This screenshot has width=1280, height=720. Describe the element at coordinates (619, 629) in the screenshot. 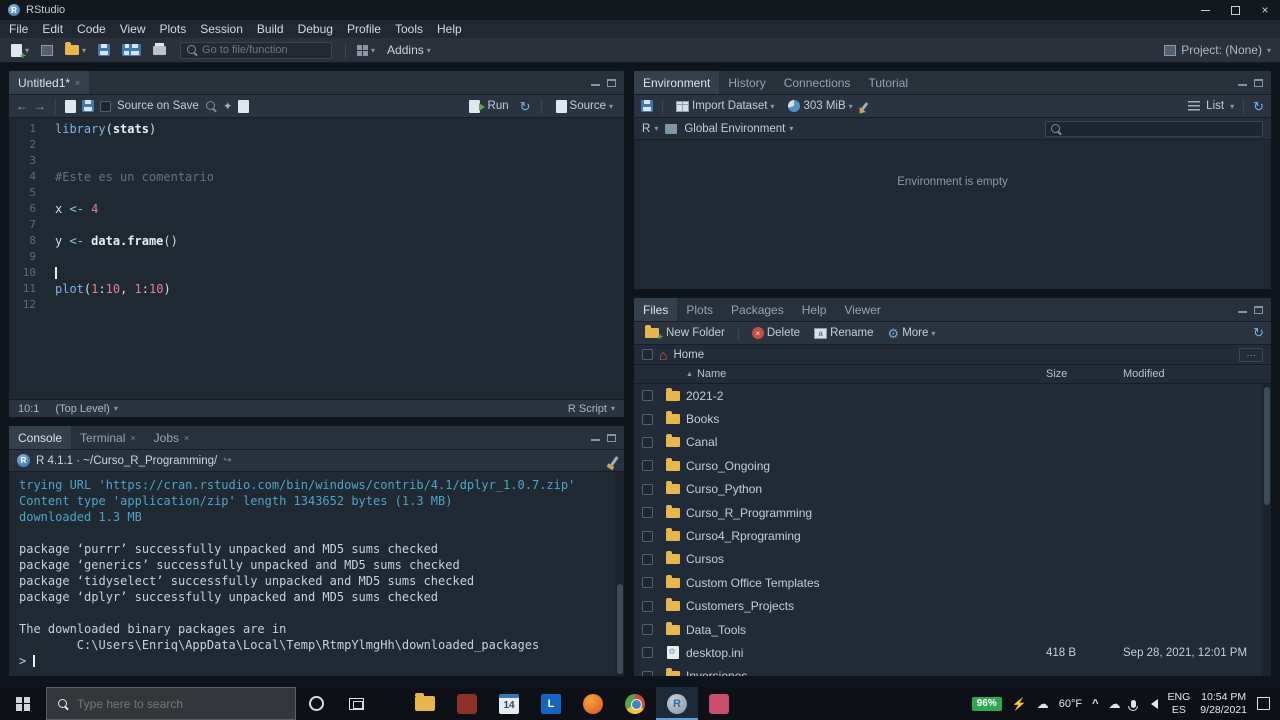

I see `console-scroll-thumb` at that location.